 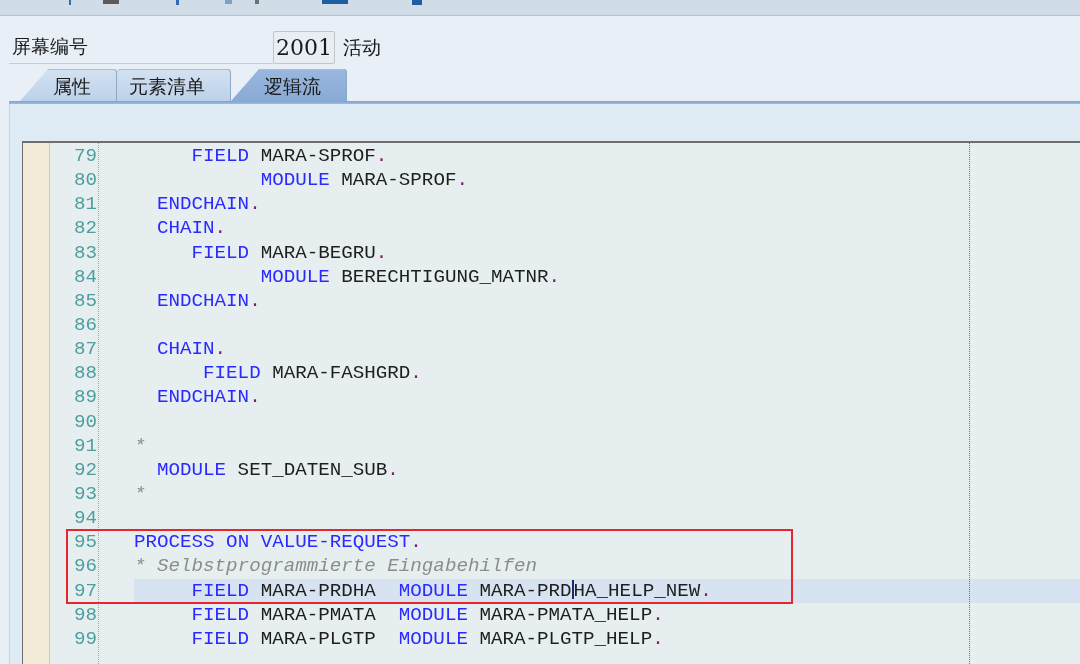 I want to click on line-number: 81, so click(x=84, y=204).